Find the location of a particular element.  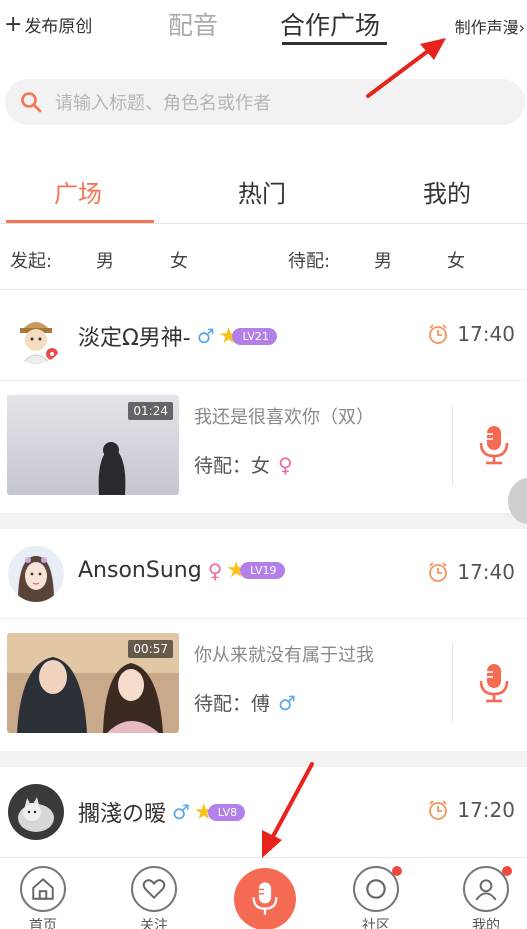

user-icon is located at coordinates (486, 890).